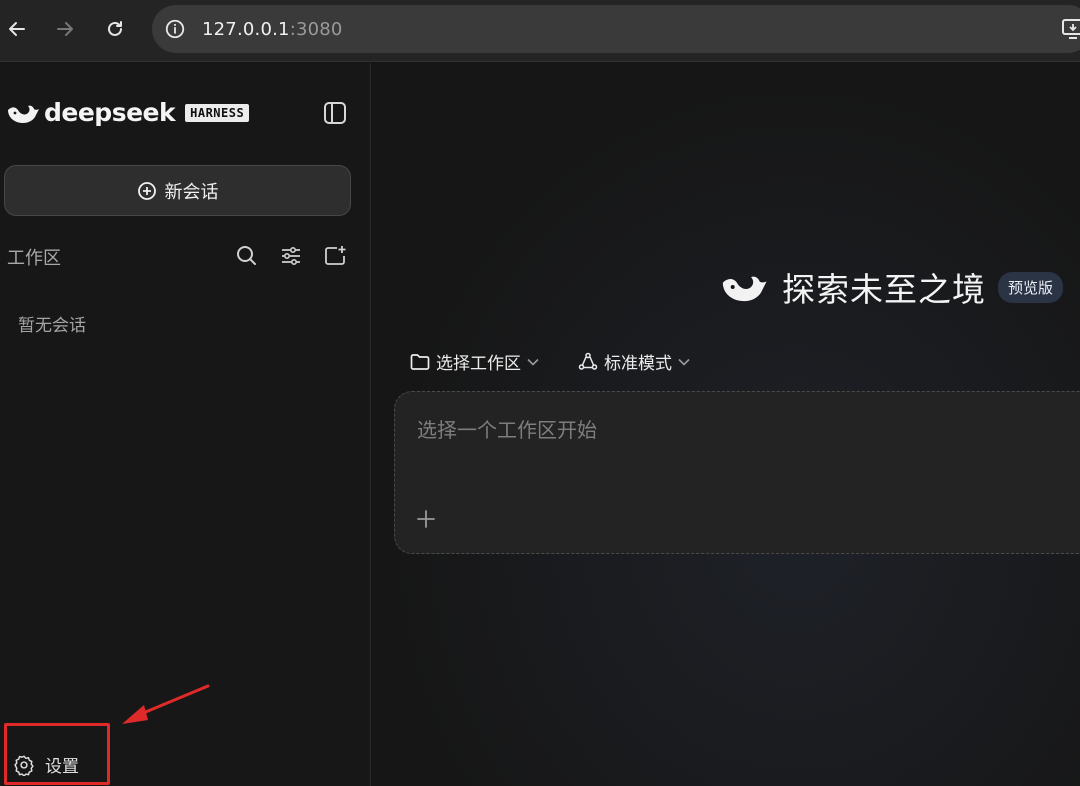 The height and width of the screenshot is (786, 1080). I want to click on new-chat-label: 新会话, so click(191, 192).